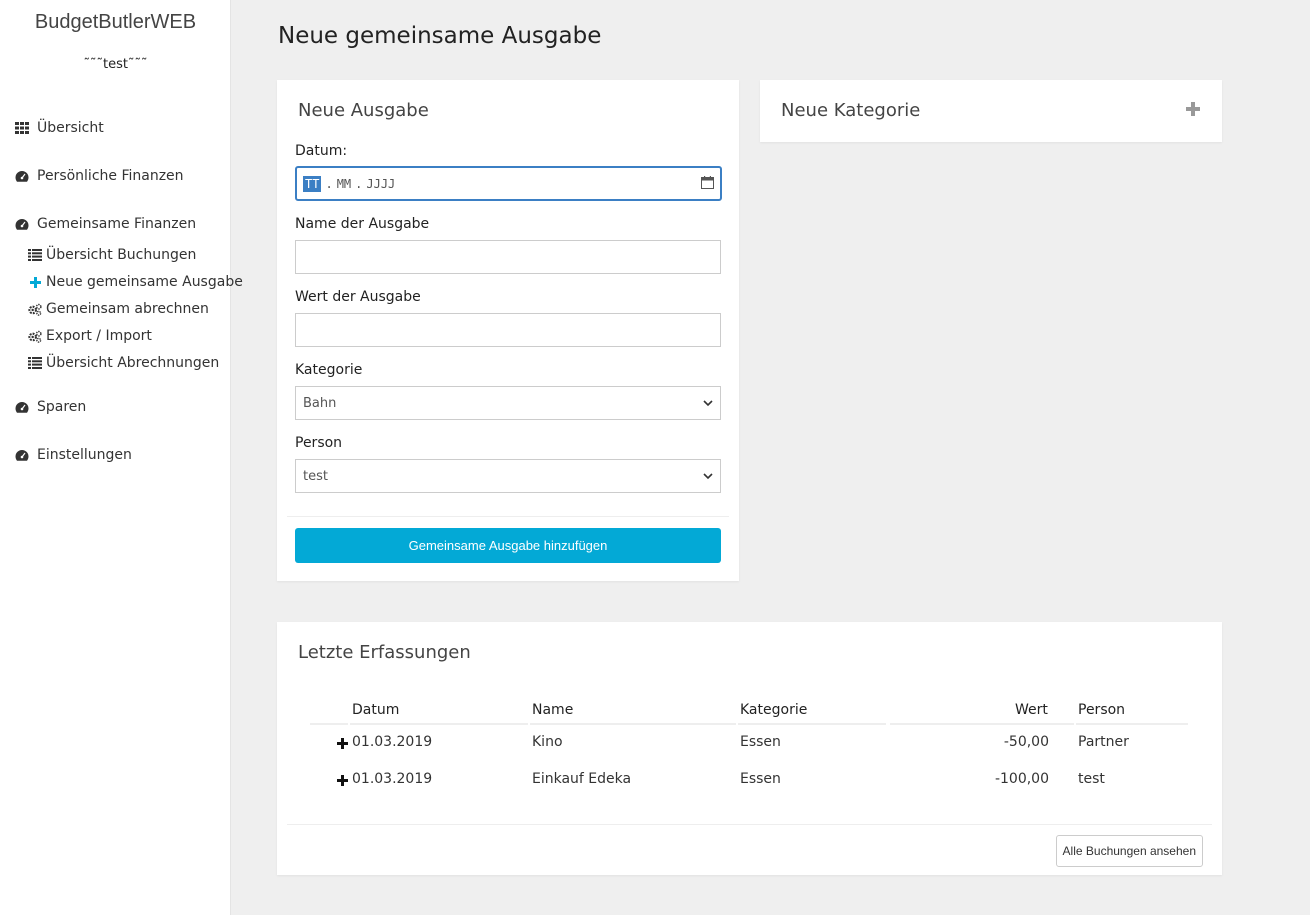 The height and width of the screenshot is (915, 1310). What do you see at coordinates (84, 455) in the screenshot?
I see `sidebar-item-label: Einstellungen` at bounding box center [84, 455].